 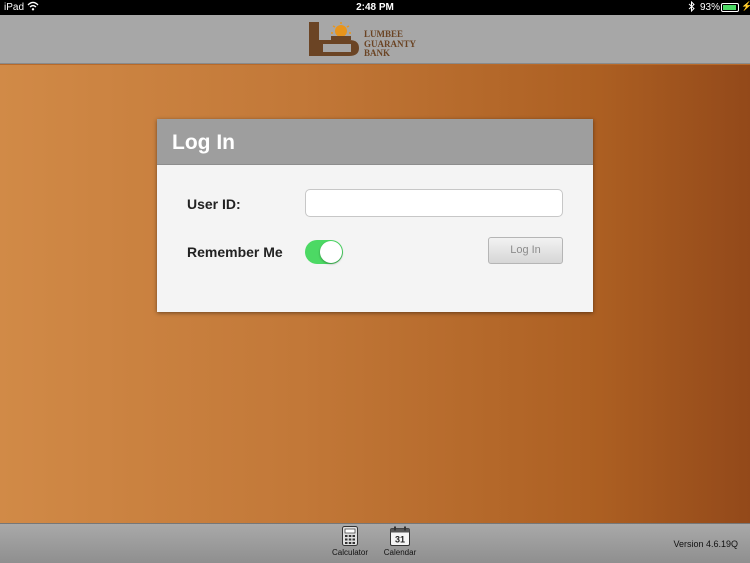 I want to click on calendar-button: 31 Calendar, so click(x=400, y=541).